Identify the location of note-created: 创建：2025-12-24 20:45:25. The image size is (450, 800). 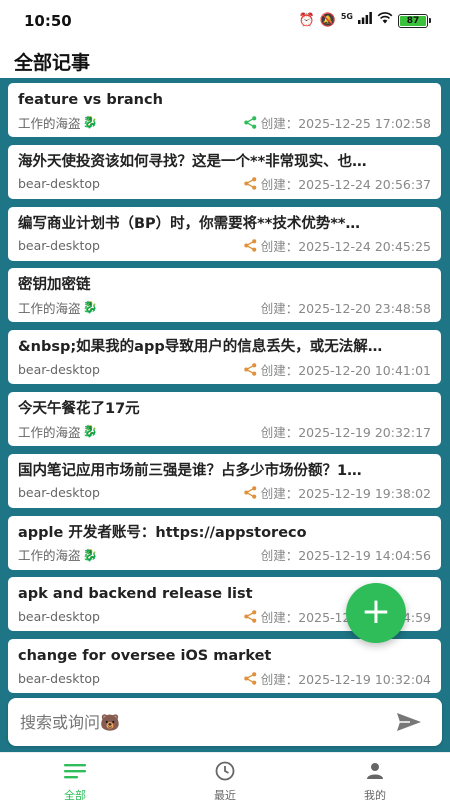
(337, 245).